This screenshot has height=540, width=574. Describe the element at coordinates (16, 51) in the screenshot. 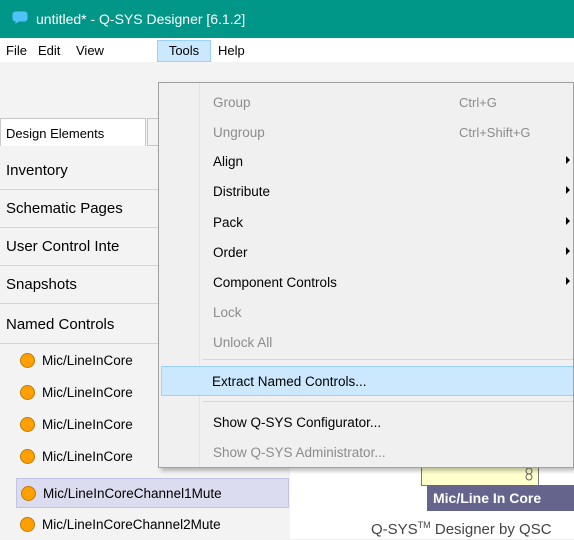

I see `menu-file: File` at that location.